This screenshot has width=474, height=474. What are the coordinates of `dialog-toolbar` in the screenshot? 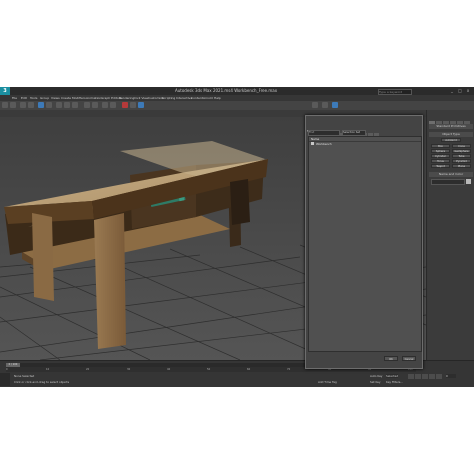 It's located at (364, 130).